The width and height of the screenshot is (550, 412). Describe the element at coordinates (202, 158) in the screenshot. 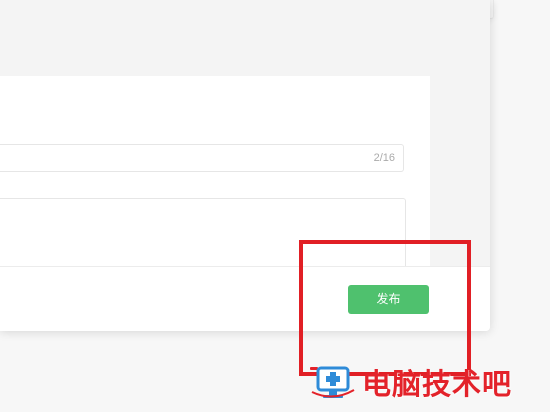

I see `title-input: 2/16` at that location.